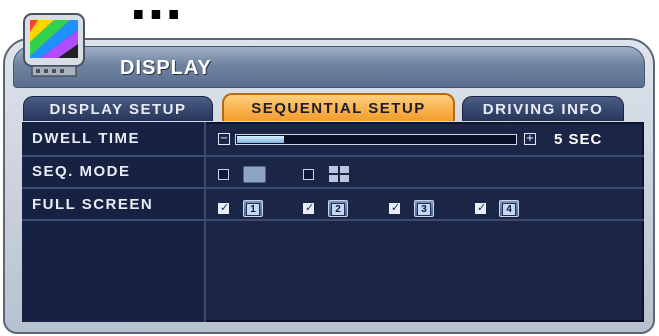 This screenshot has width=659, height=336. I want to click on tab-display-setup: DISPLAY SETUP, so click(118, 108).